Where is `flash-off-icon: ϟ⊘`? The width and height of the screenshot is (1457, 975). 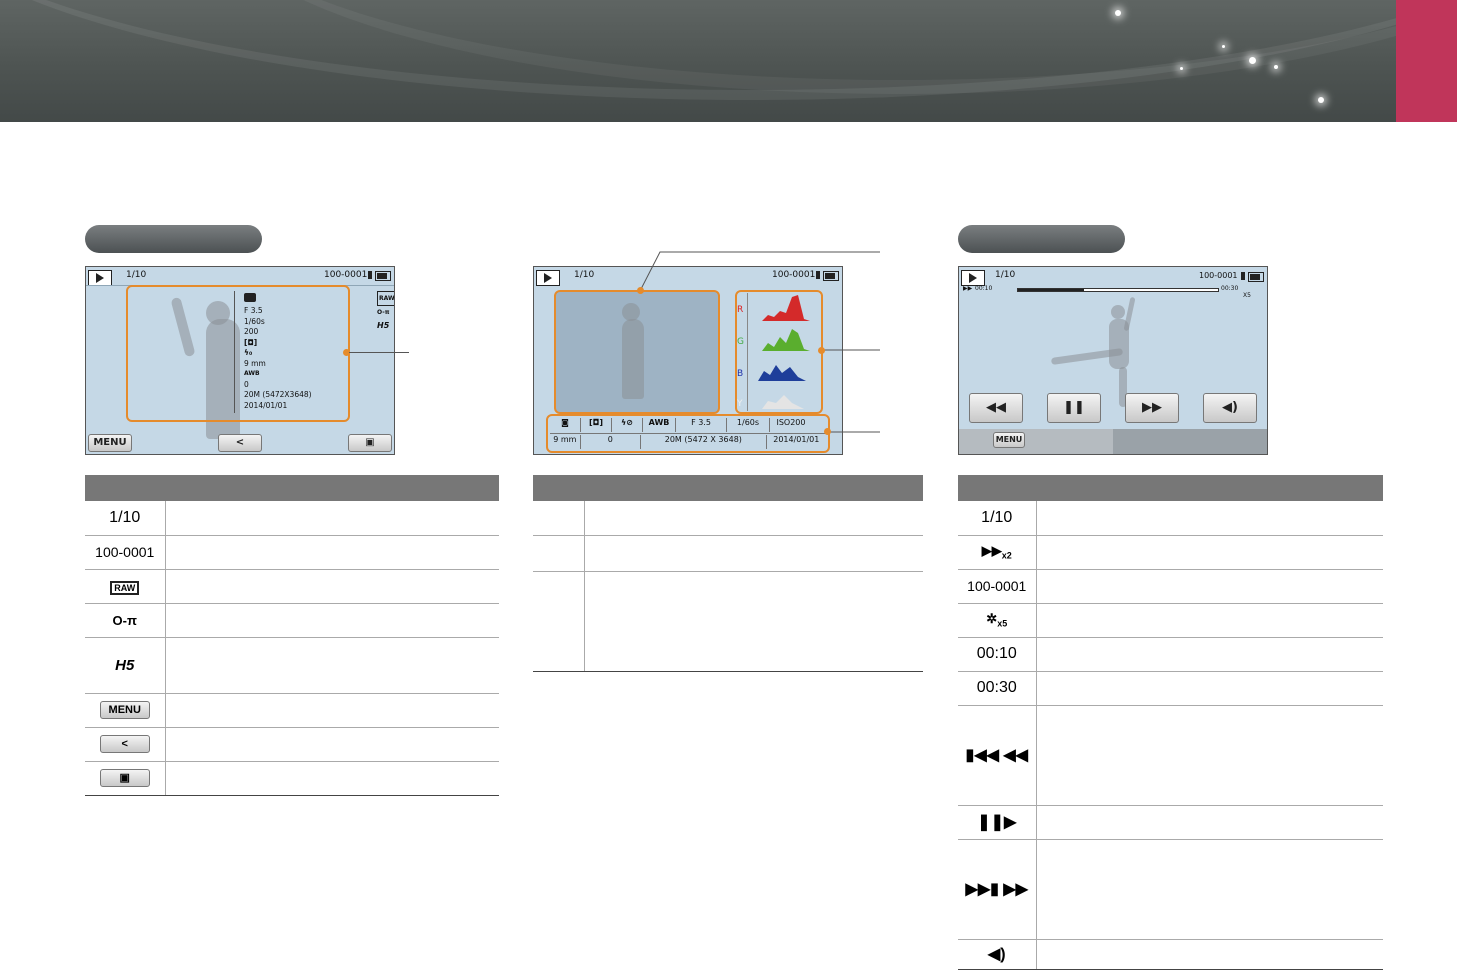 flash-off-icon: ϟ⊘ is located at coordinates (627, 425).